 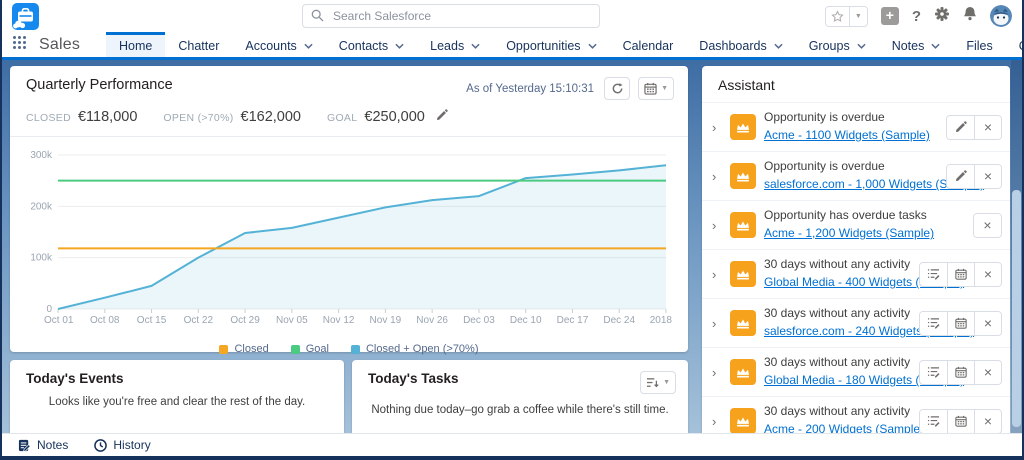 I want to click on legend-item: Goal, so click(x=309, y=349).